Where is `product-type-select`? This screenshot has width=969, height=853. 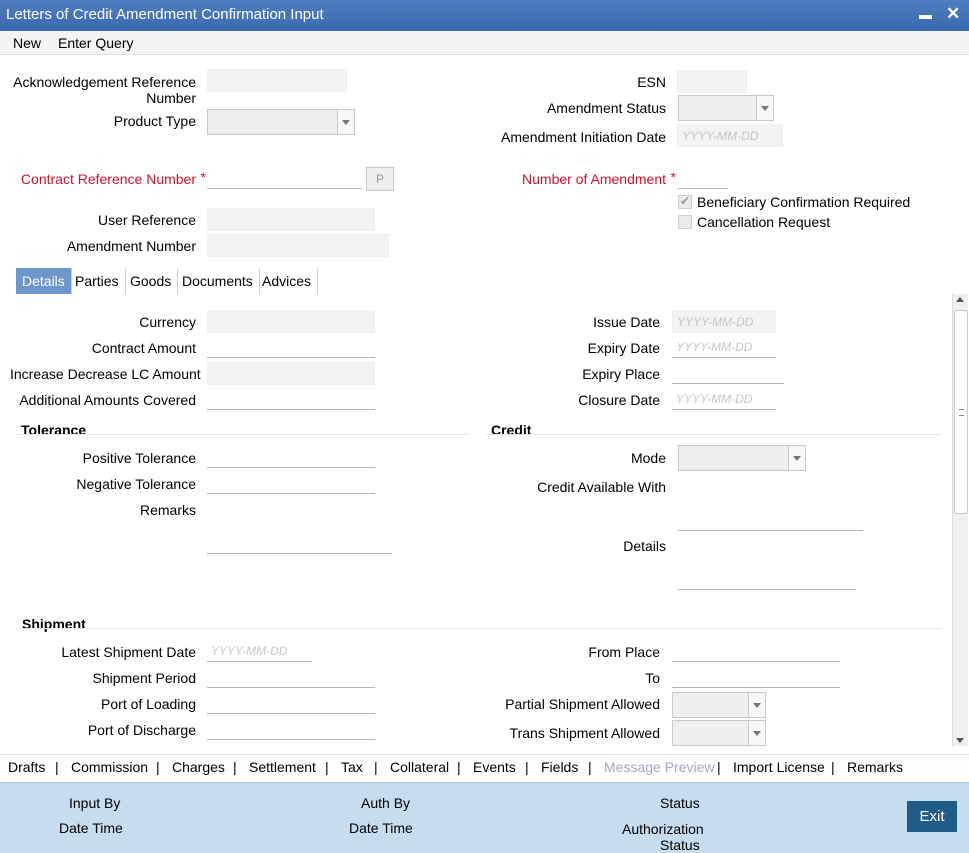 product-type-select is located at coordinates (281, 122).